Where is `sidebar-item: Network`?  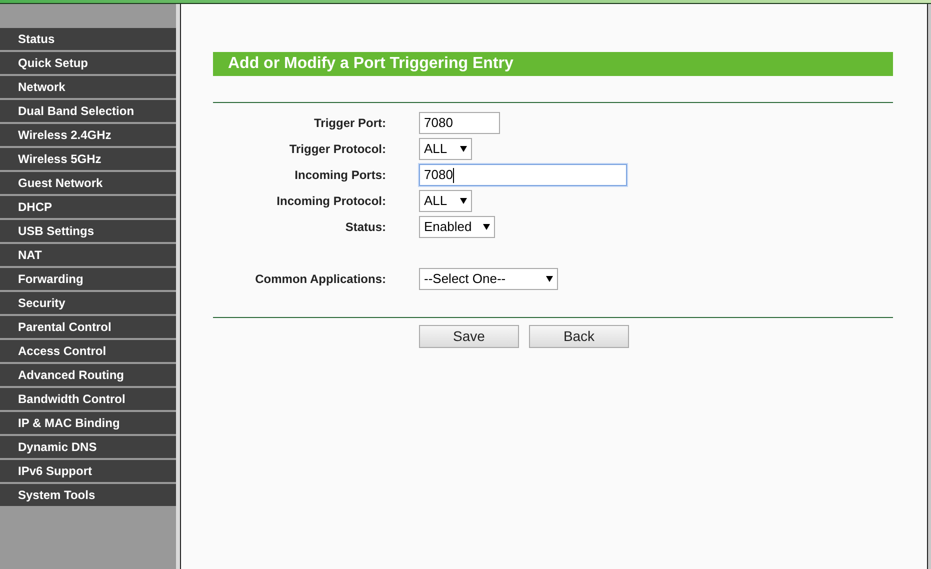
sidebar-item: Network is located at coordinates (88, 87).